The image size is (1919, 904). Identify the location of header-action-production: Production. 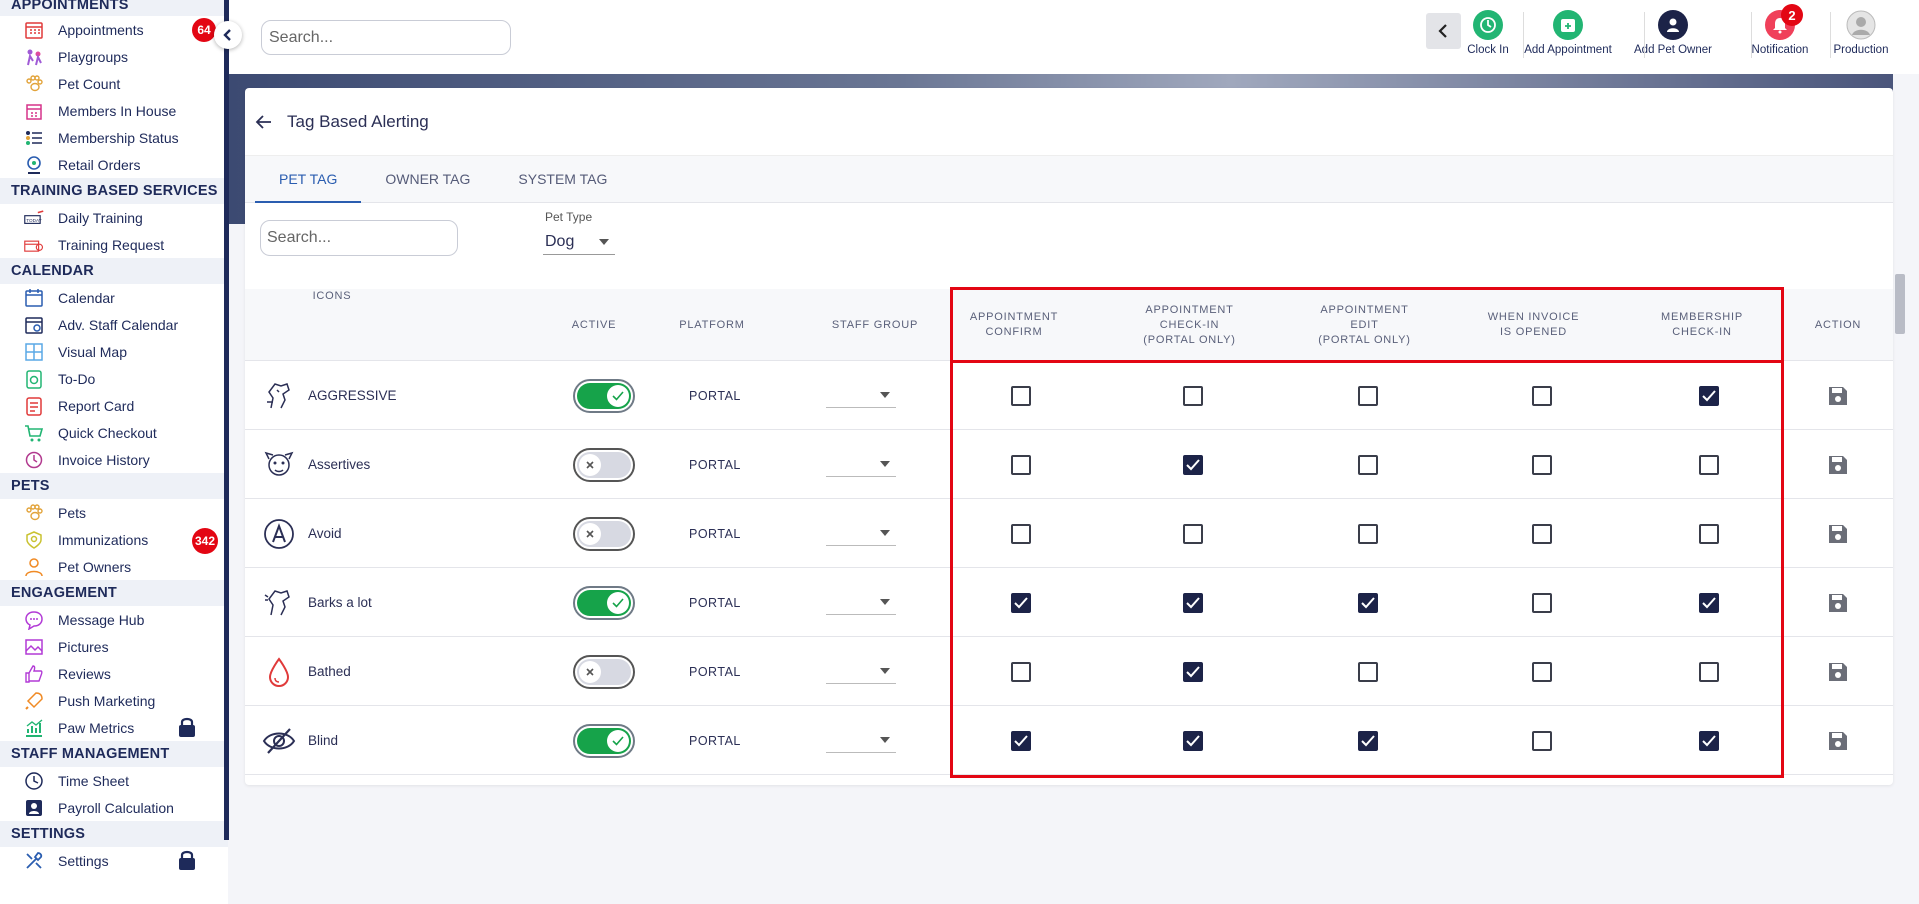
(1861, 35).